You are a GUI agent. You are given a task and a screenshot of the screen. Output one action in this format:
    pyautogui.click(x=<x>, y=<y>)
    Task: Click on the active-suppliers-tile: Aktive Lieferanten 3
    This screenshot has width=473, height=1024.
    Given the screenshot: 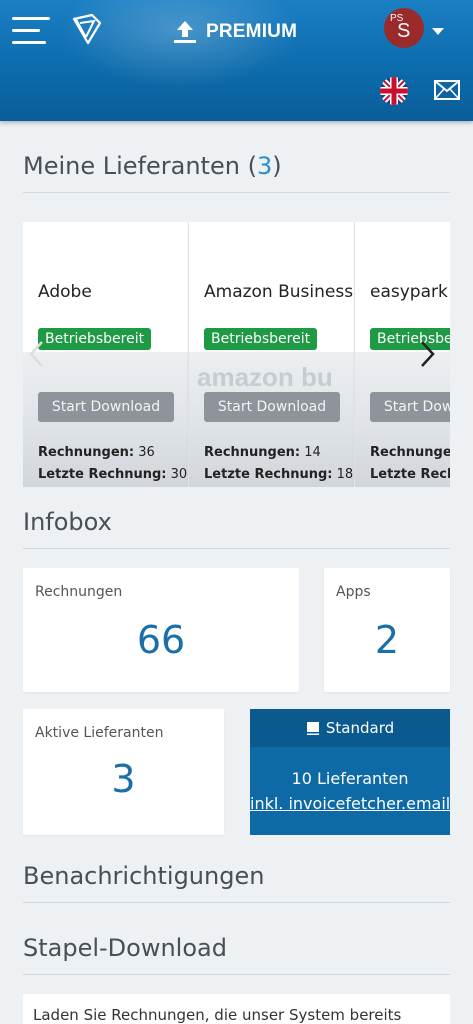 What is the action you would take?
    pyautogui.click(x=123, y=772)
    